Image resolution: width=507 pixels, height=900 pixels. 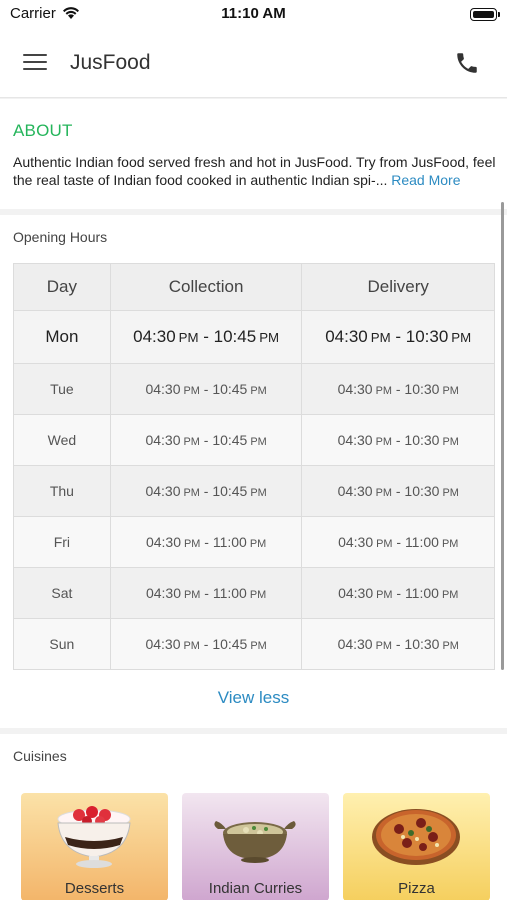 I want to click on nav-bar: JusFood, so click(x=253, y=64).